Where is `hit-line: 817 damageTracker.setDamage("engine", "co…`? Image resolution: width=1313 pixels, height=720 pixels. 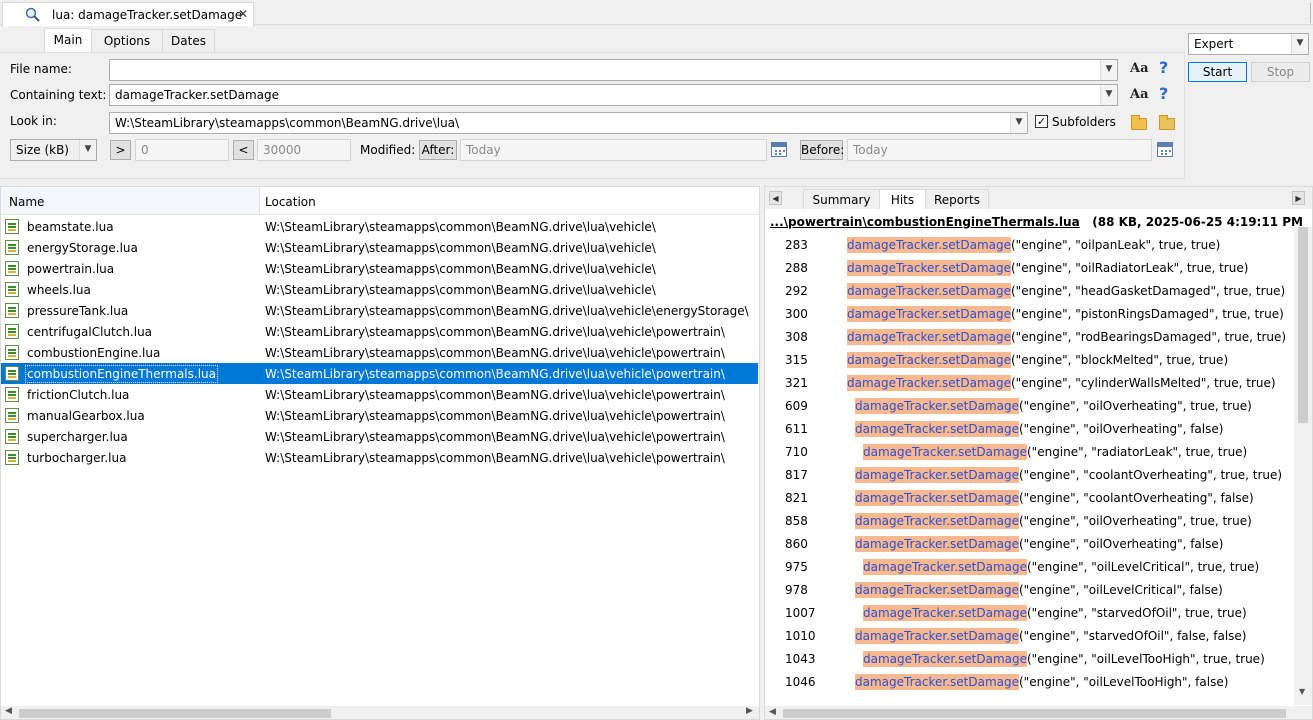
hit-line: 817 damageTracker.setDamage("engine", "co… is located at coordinates (1030, 475).